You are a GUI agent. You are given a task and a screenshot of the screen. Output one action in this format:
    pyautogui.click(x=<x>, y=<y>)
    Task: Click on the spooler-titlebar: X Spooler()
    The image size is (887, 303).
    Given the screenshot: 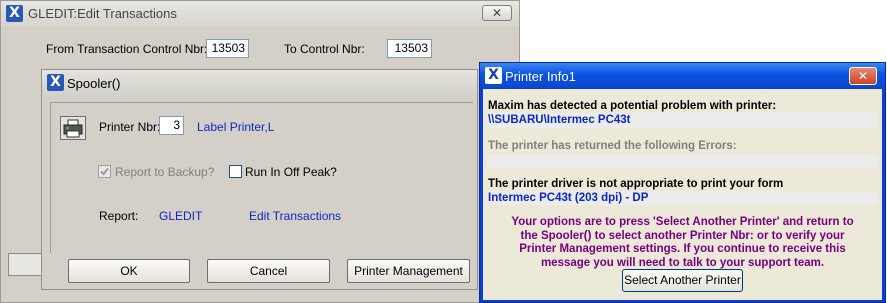 What is the action you would take?
    pyautogui.click(x=259, y=83)
    